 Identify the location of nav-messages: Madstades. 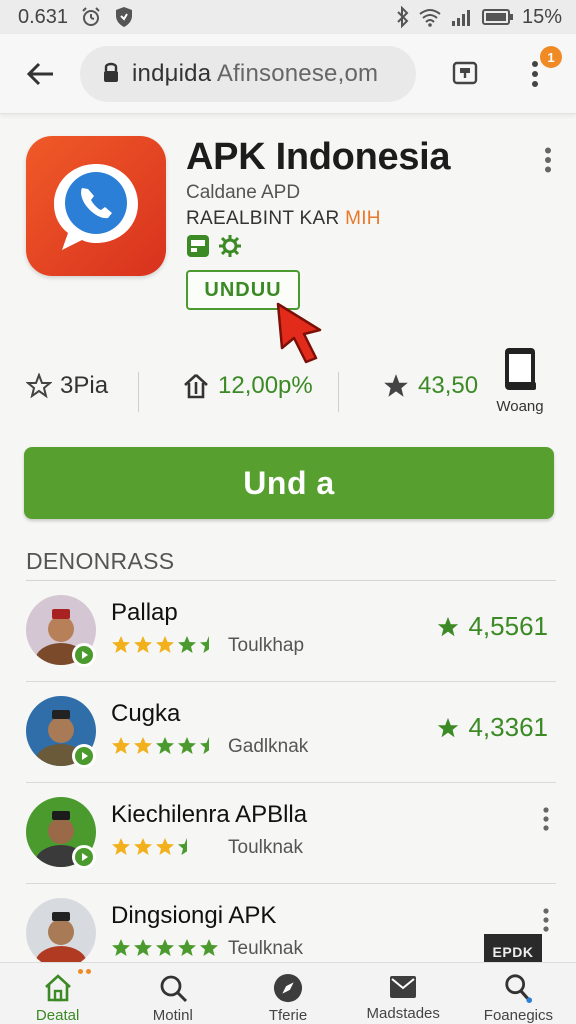
(403, 993).